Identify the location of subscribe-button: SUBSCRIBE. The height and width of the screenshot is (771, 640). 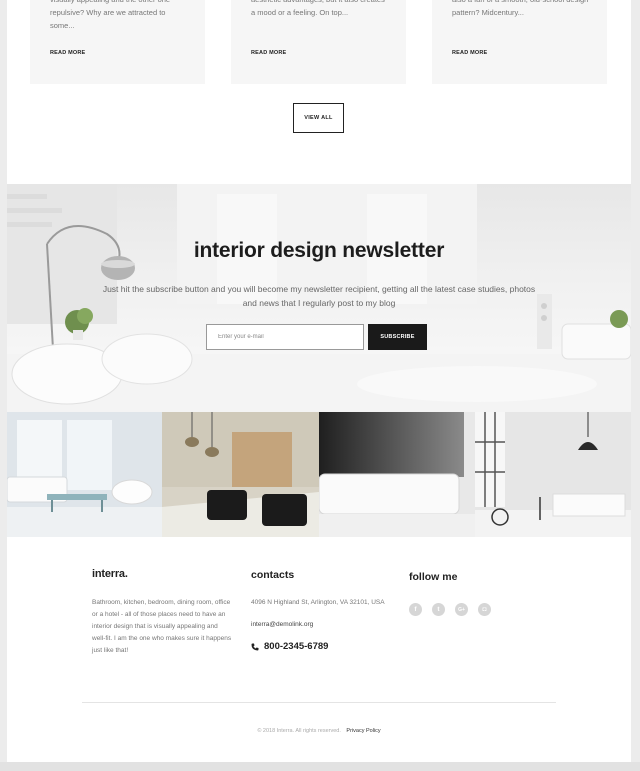
(397, 337).